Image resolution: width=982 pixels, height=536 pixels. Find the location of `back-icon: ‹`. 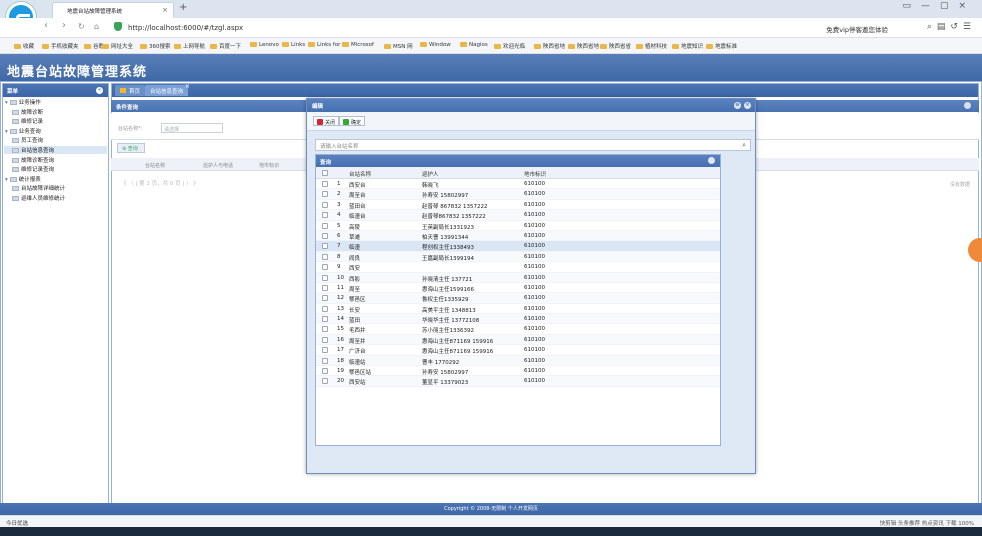

back-icon: ‹ is located at coordinates (46, 25).